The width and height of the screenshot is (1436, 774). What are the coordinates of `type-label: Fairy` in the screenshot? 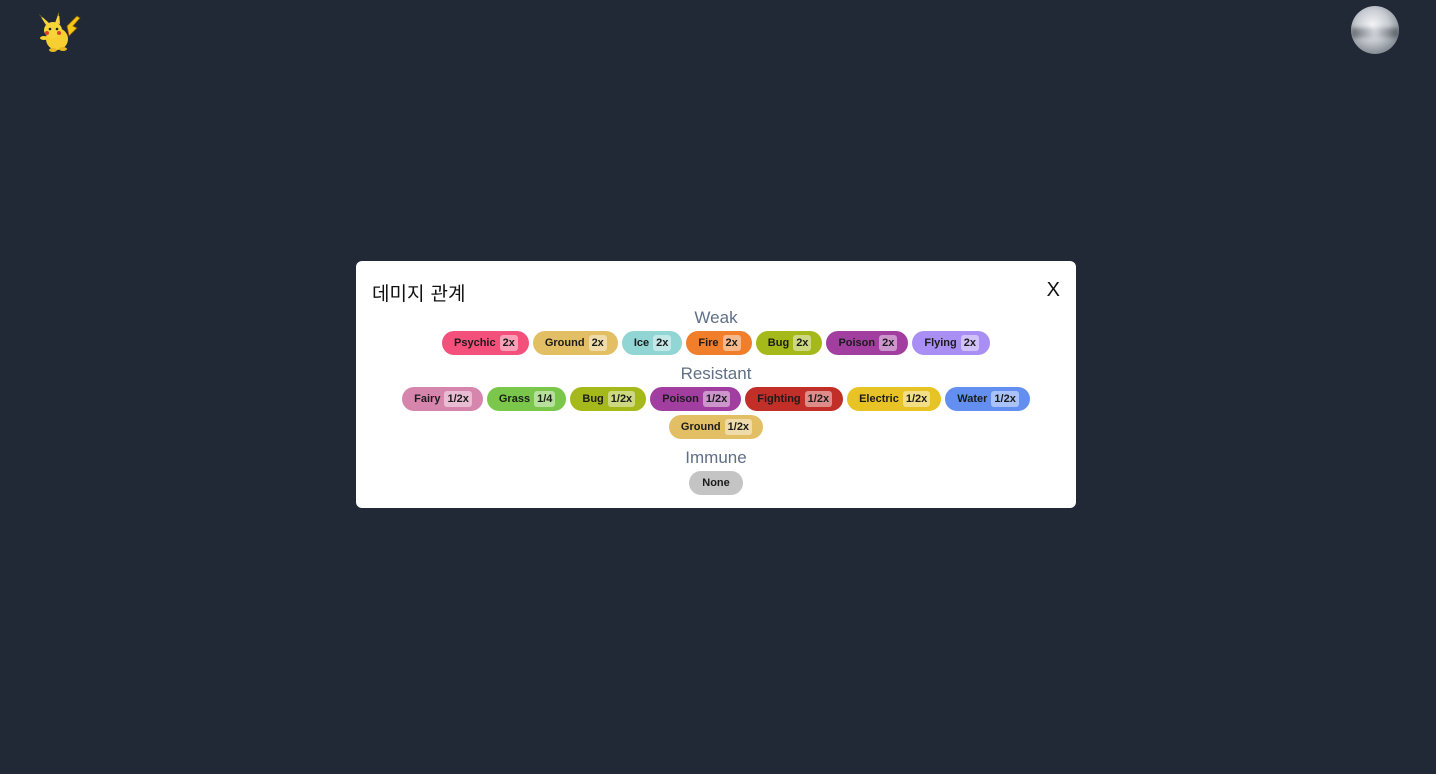 It's located at (427, 399).